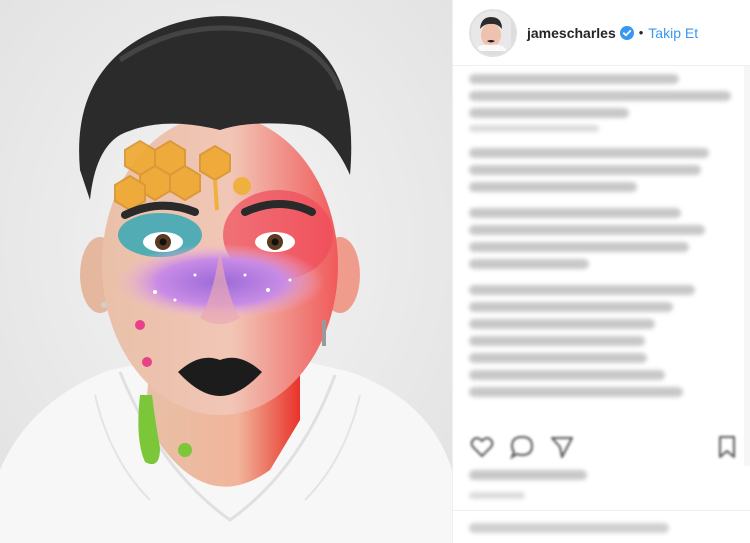 The height and width of the screenshot is (543, 750). What do you see at coordinates (562, 447) in the screenshot?
I see `share-icon` at bounding box center [562, 447].